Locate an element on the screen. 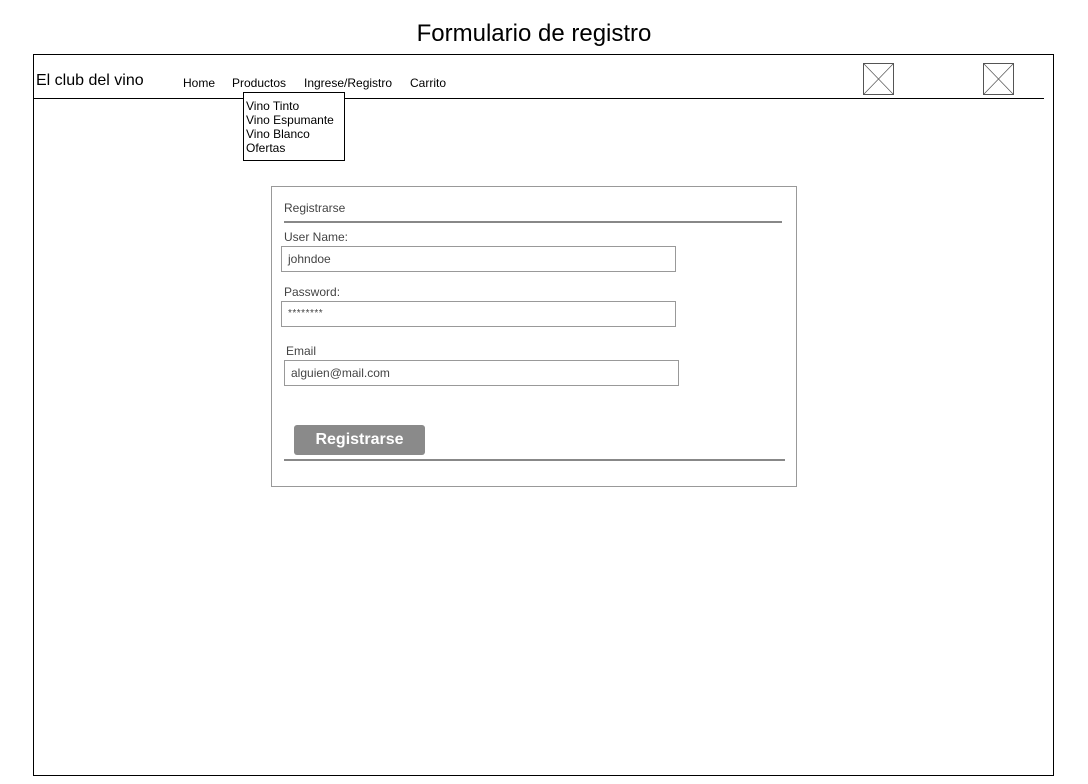 The width and height of the screenshot is (1088, 784). username-label: User Name: is located at coordinates (316, 237).